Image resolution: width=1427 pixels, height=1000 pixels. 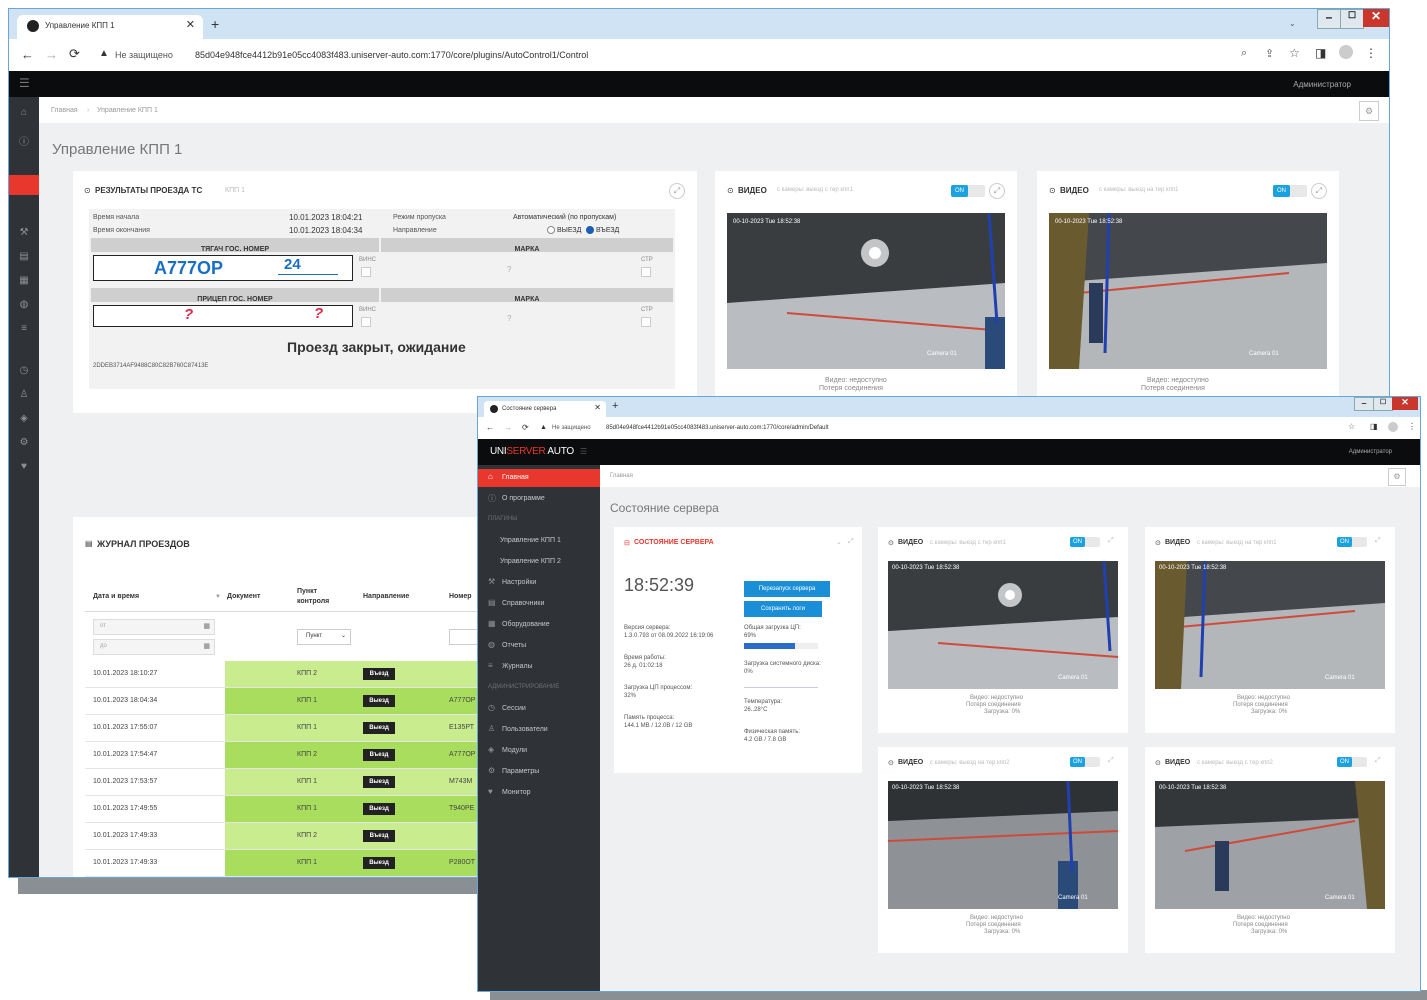 I want to click on grid-icon: ▦, so click(x=24, y=280).